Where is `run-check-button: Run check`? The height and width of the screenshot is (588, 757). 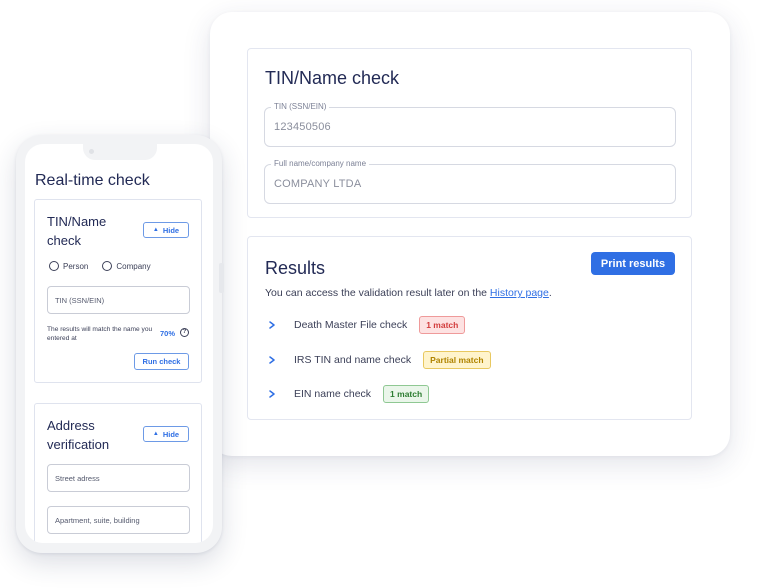 run-check-button: Run check is located at coordinates (161, 361).